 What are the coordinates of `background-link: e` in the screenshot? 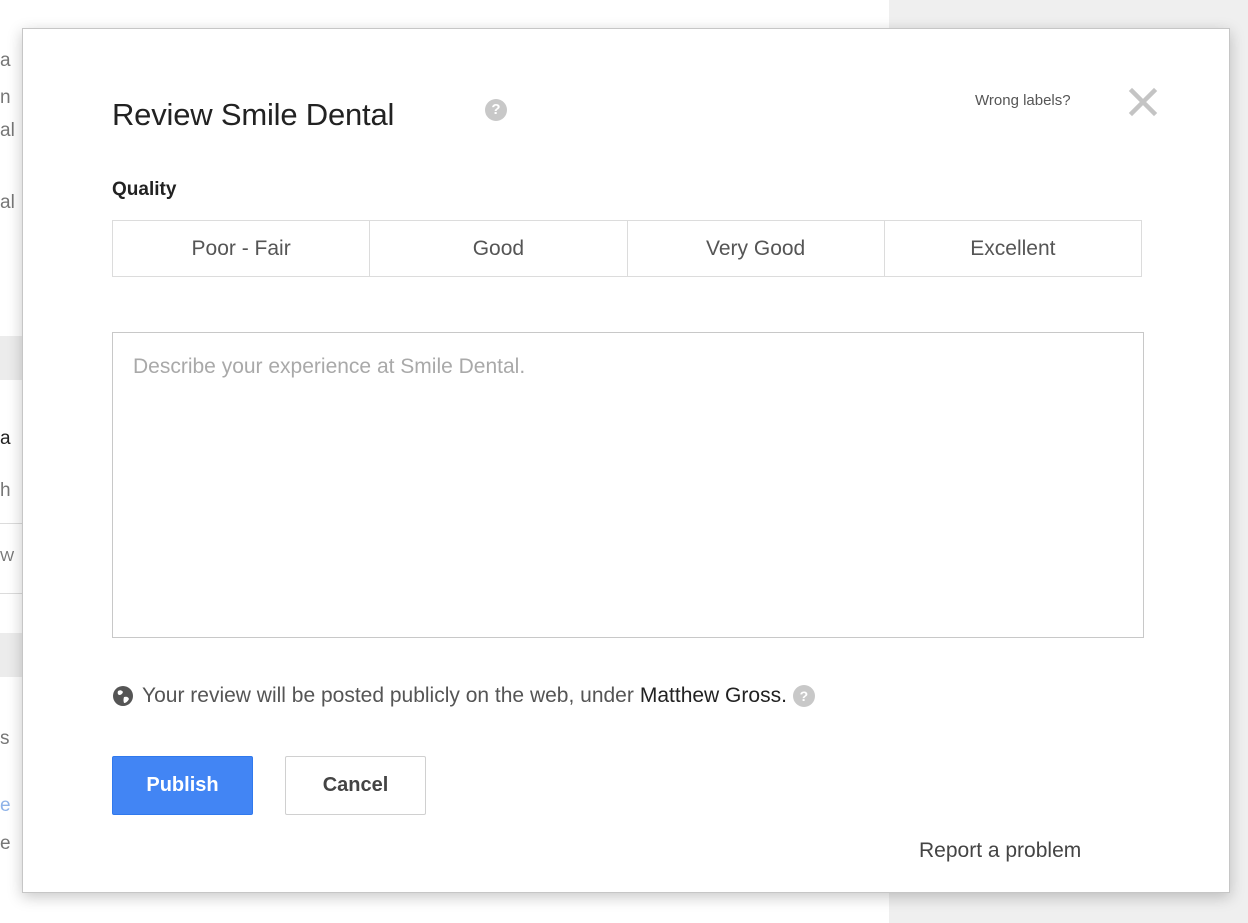 It's located at (11, 806).